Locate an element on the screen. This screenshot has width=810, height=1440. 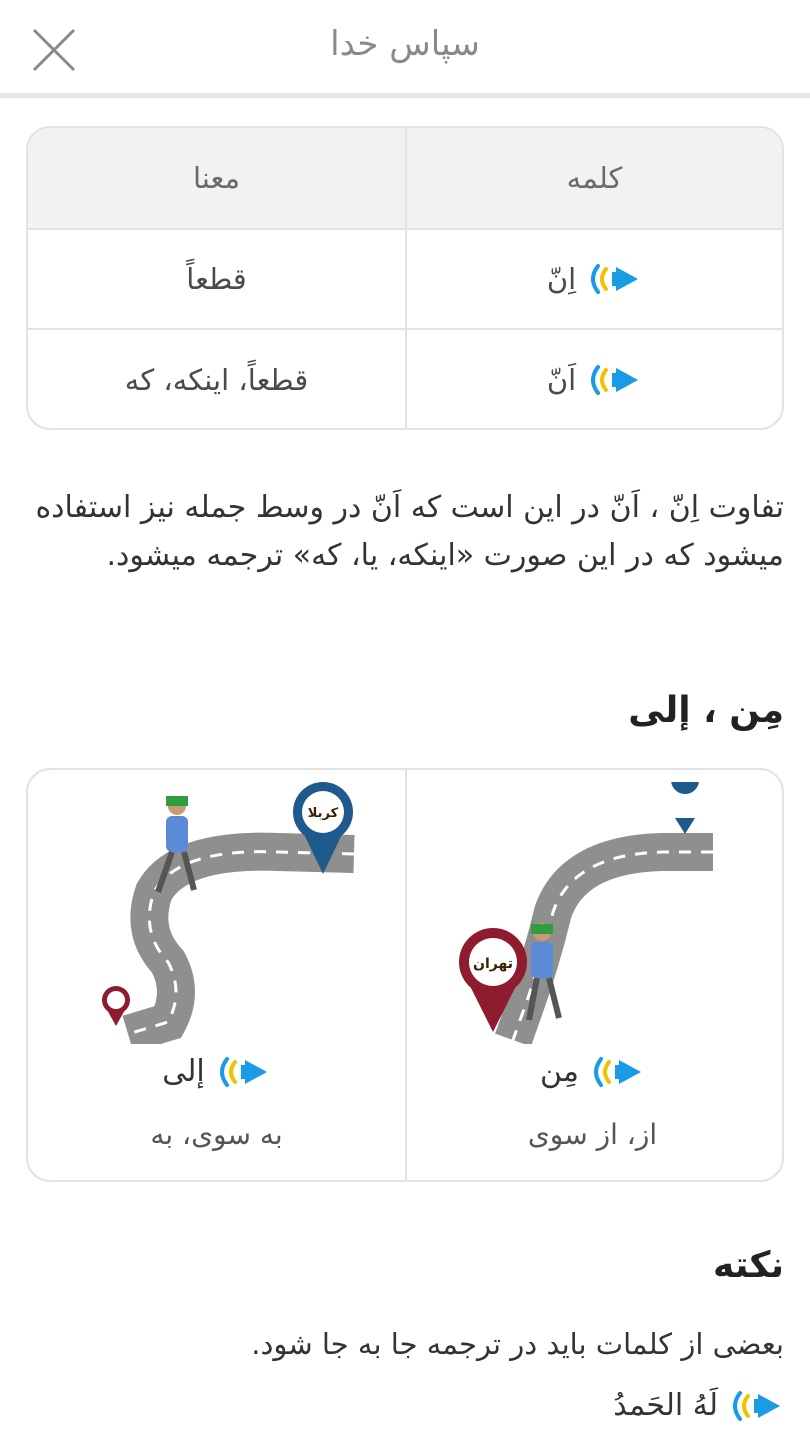
card-word: إلی is located at coordinates (216, 1075).